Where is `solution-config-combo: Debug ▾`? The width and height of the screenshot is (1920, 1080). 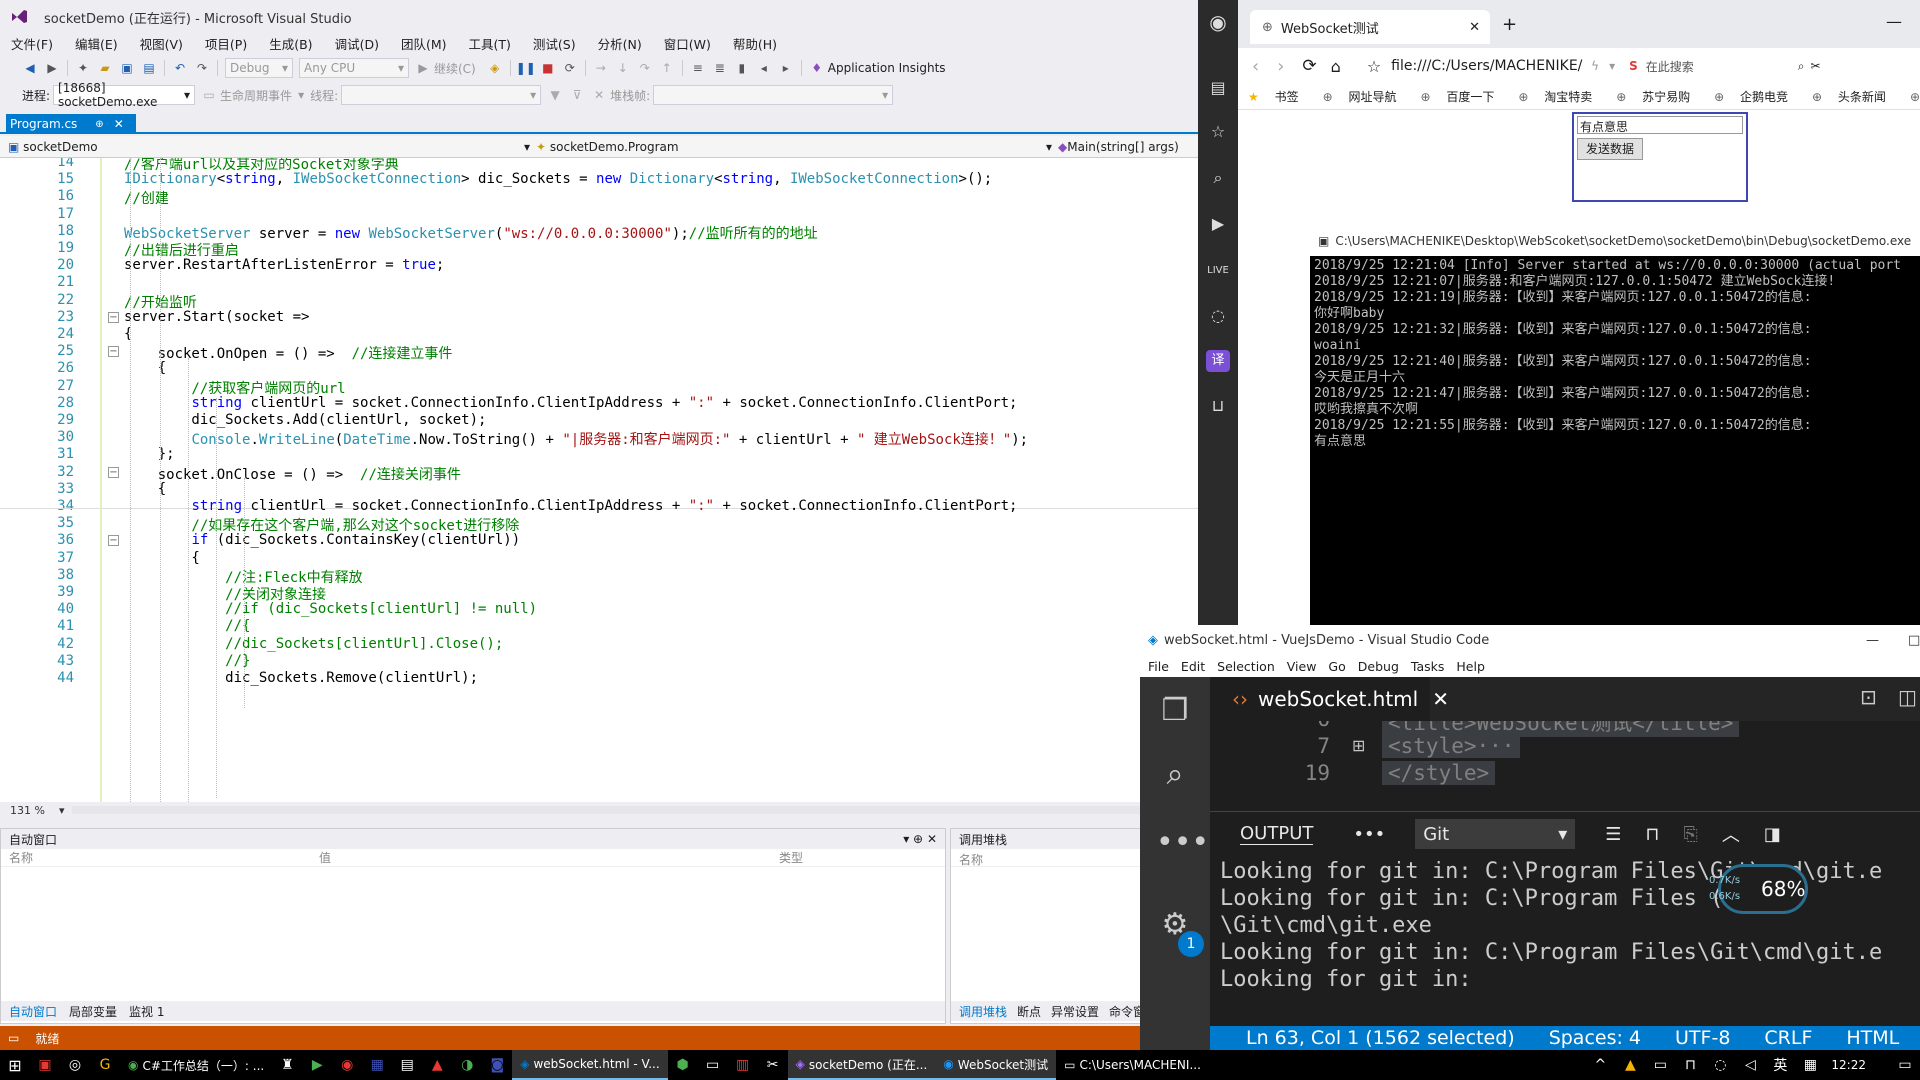
solution-config-combo: Debug ▾ is located at coordinates (259, 68).